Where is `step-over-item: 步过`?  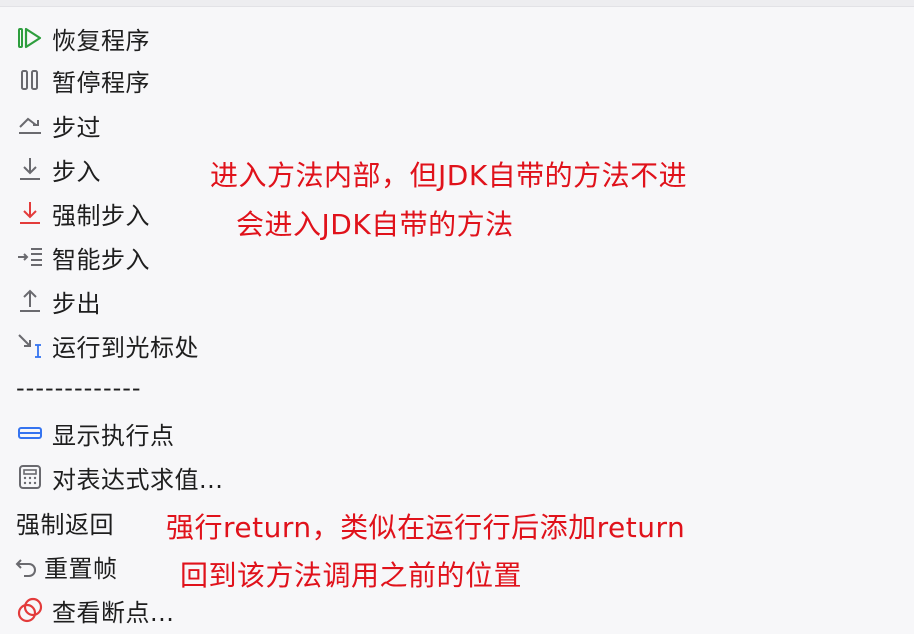 step-over-item: 步过 is located at coordinates (57, 125).